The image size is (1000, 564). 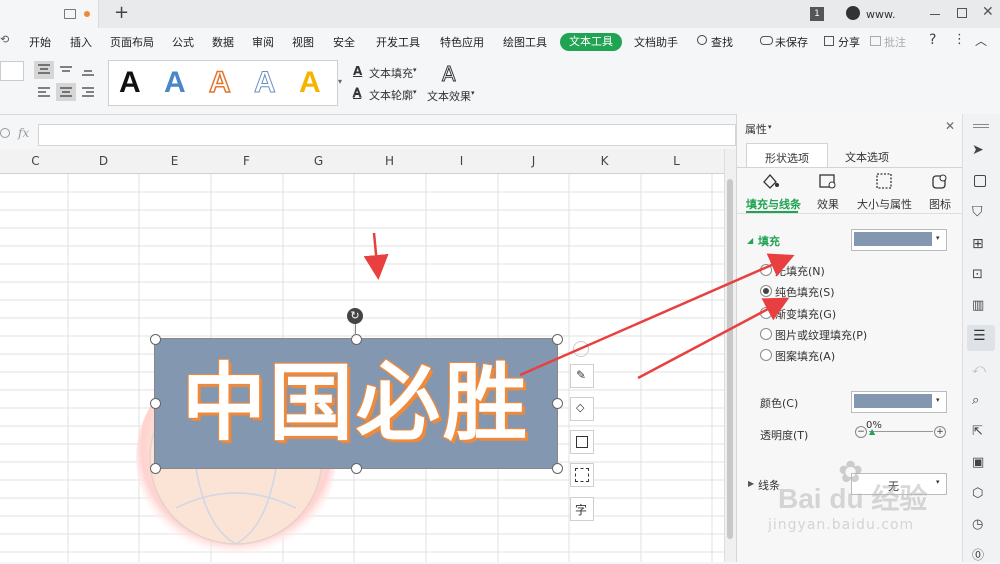 I want to click on annotation-arrow-down, so click(x=376, y=256).